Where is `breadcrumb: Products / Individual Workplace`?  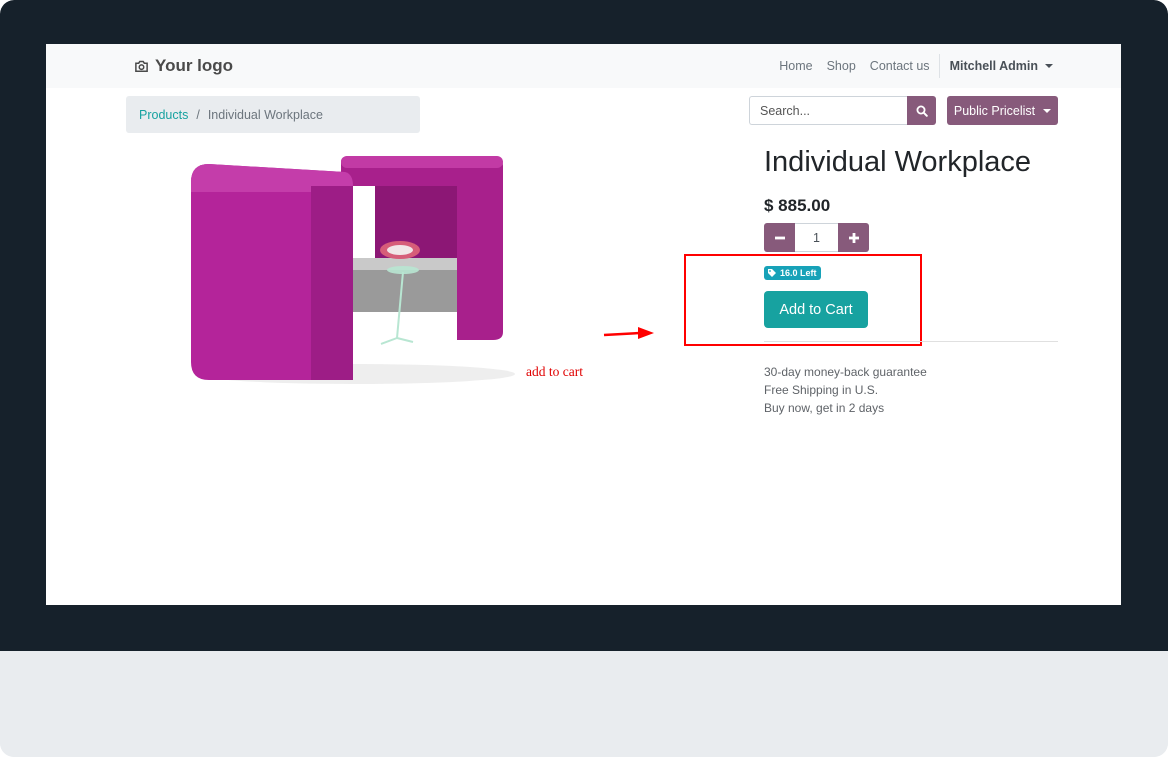 breadcrumb: Products / Individual Workplace is located at coordinates (273, 114).